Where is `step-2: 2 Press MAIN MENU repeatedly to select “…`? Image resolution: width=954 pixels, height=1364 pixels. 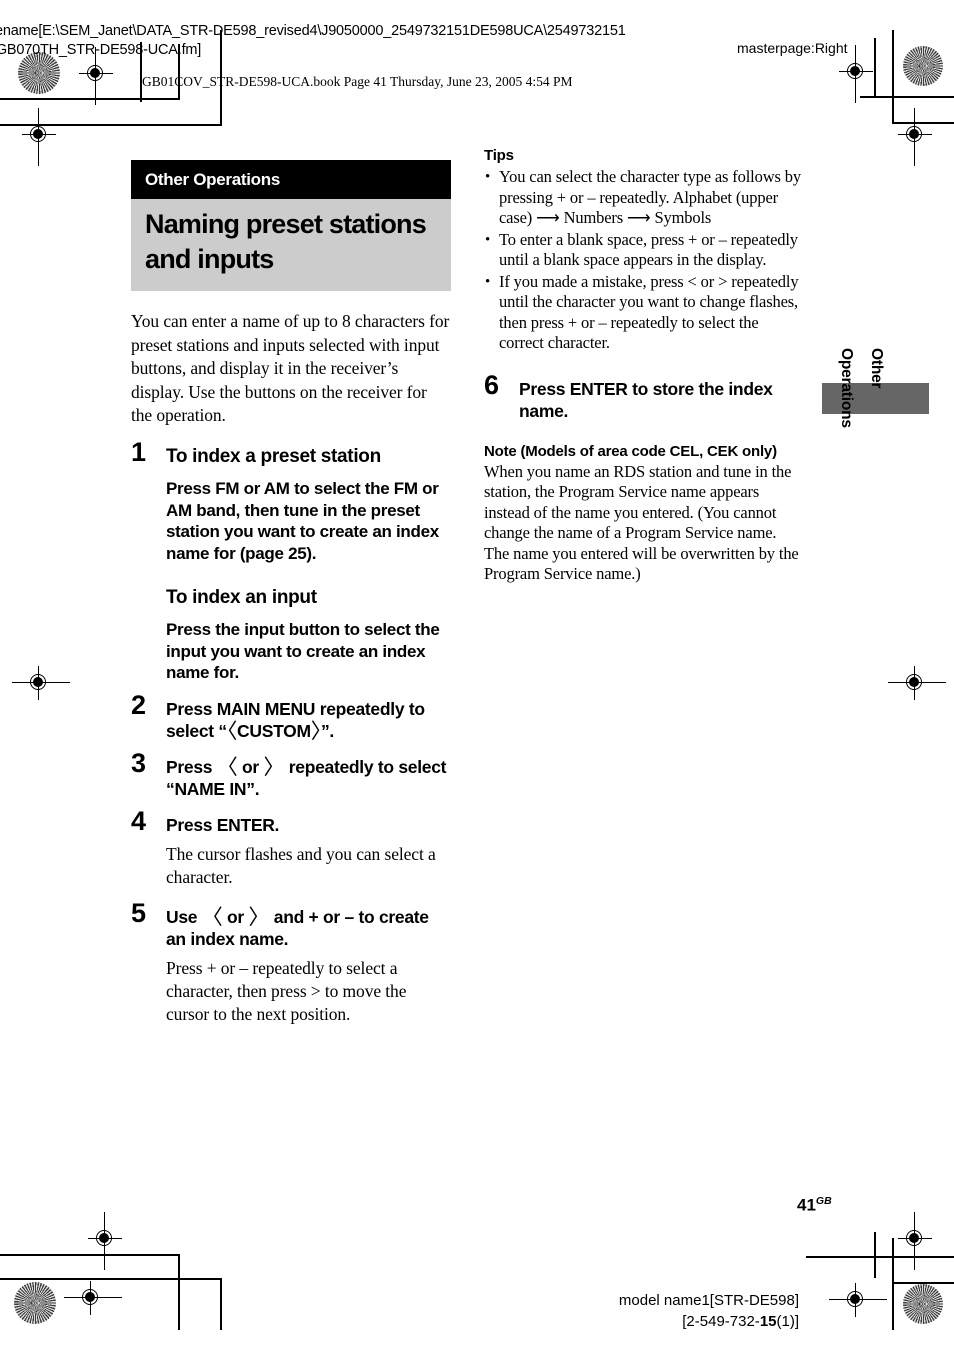 step-2: 2 Press MAIN MENU repeatedly to select “… is located at coordinates (291, 716).